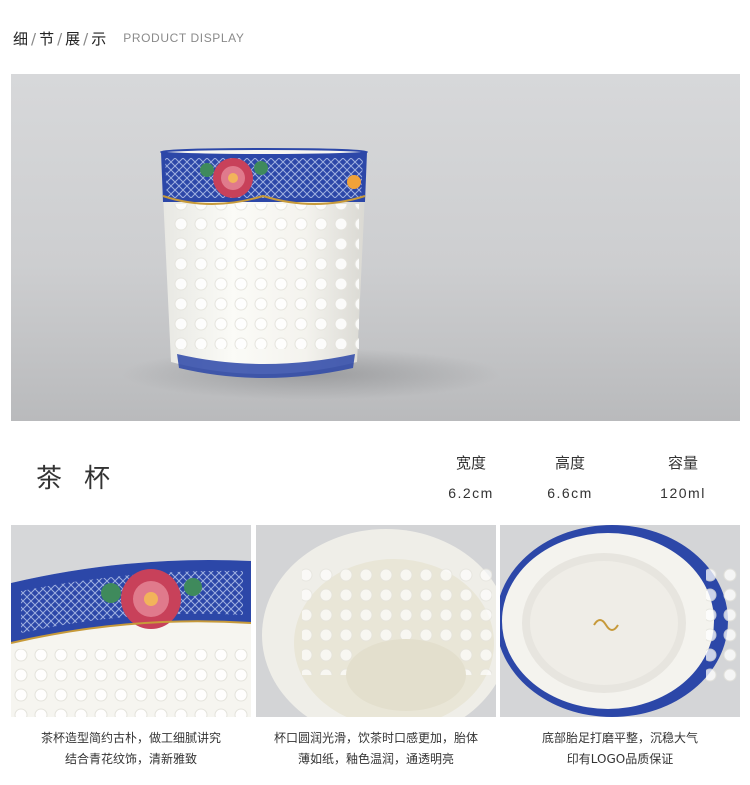 This screenshot has width=750, height=785. I want to click on product-name: 茶杯, so click(84, 479).